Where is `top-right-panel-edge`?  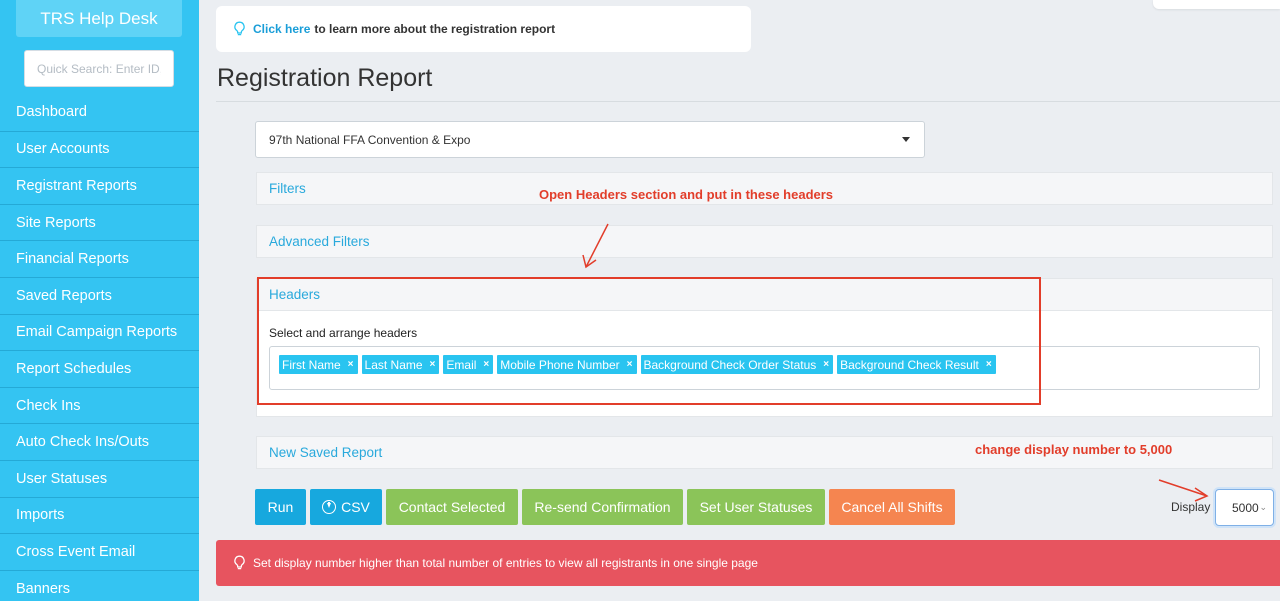 top-right-panel-edge is located at coordinates (1216, 4).